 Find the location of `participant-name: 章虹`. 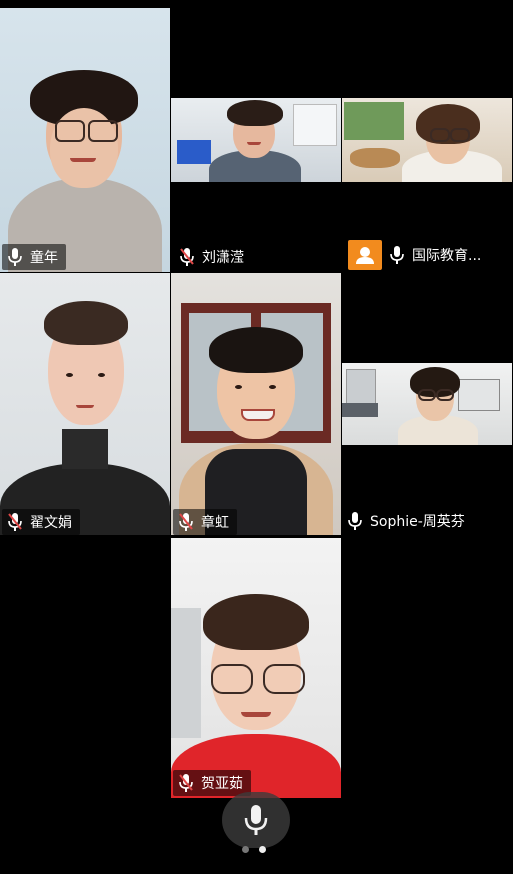

participant-name: 章虹 is located at coordinates (215, 523).